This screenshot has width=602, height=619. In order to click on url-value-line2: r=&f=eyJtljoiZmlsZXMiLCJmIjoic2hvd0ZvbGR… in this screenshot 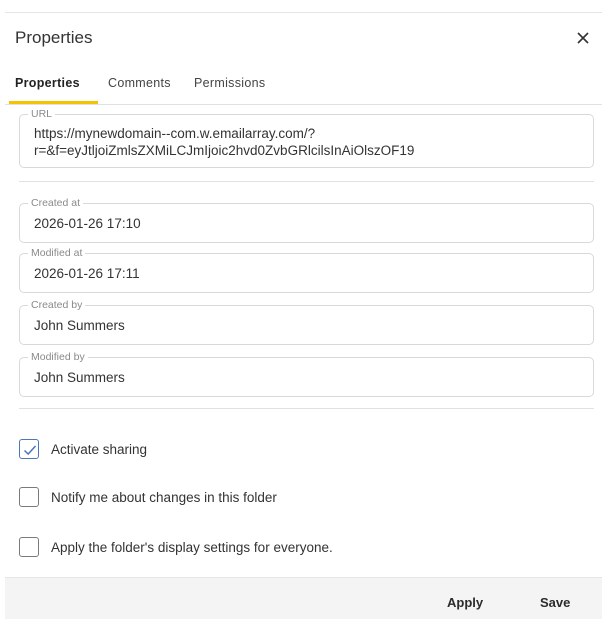, I will do `click(224, 150)`.